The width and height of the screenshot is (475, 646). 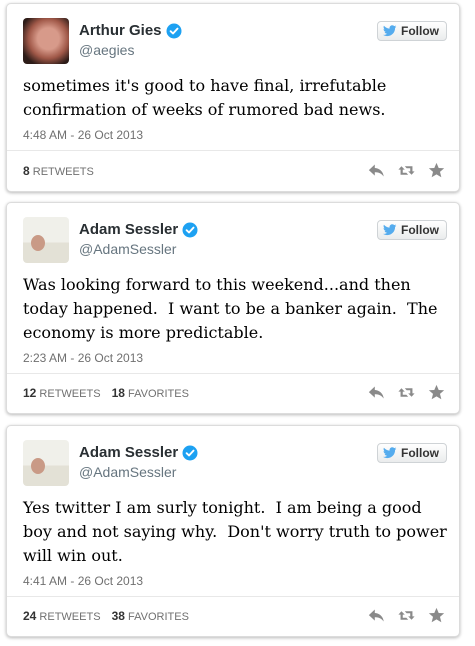 I want to click on retweets-count: 8, so click(x=26, y=171).